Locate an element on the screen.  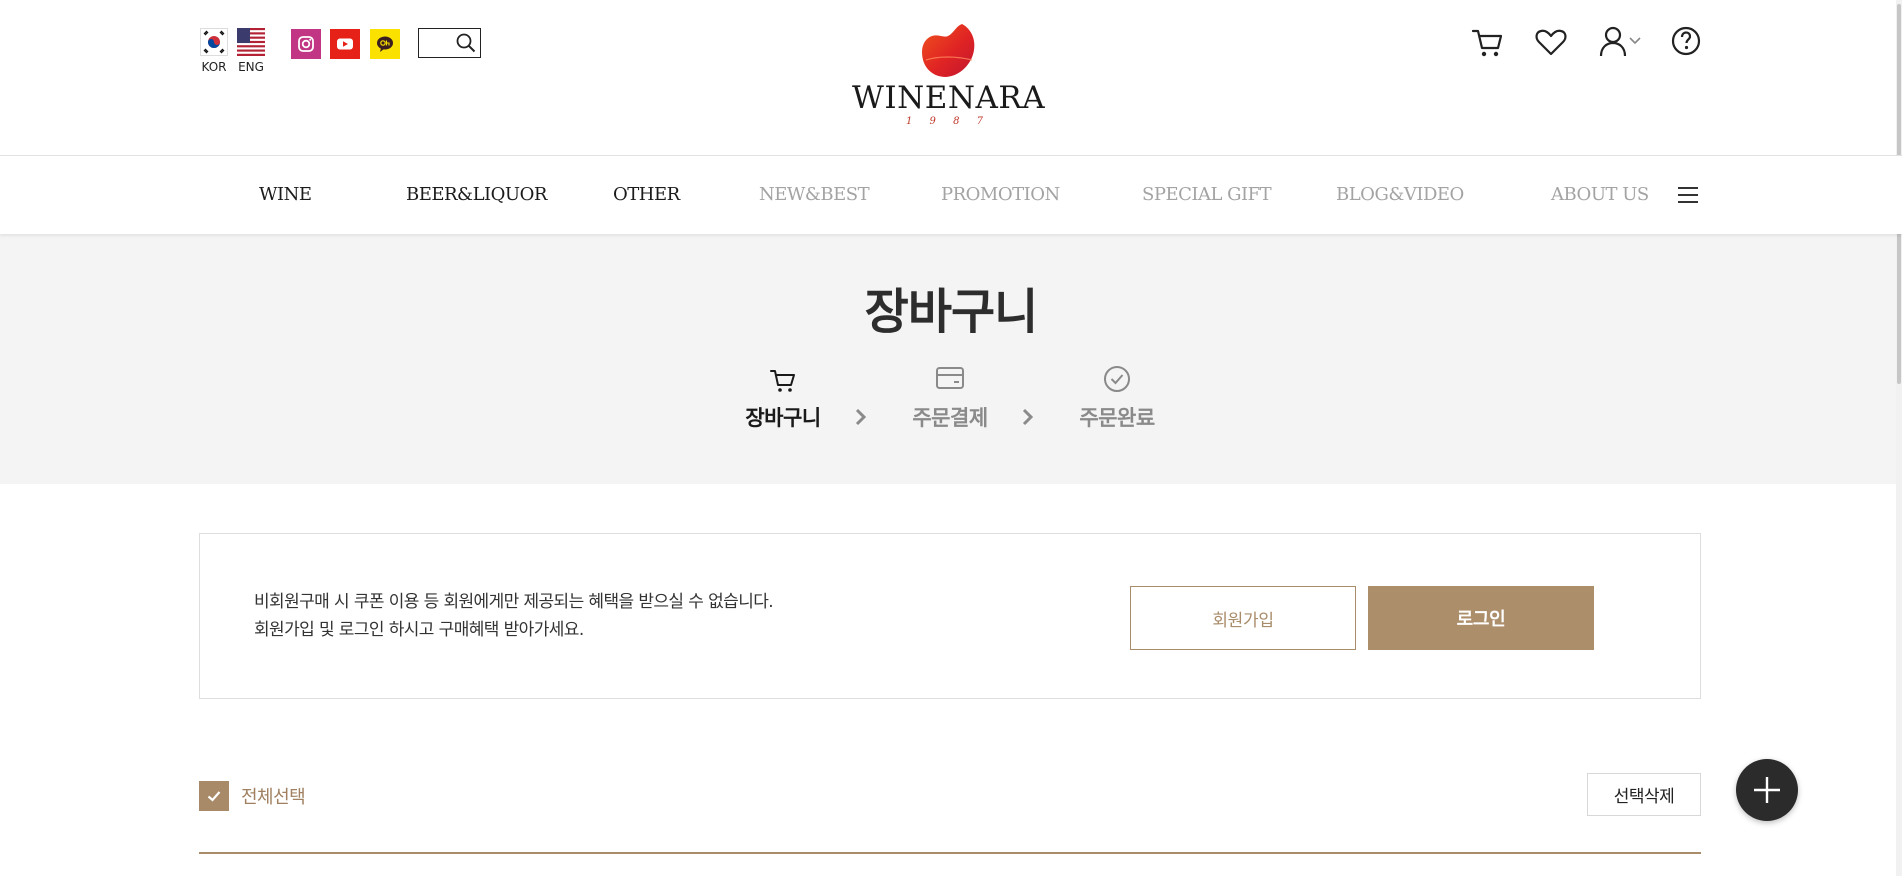
chevron-down-icon is located at coordinates (1635, 41).